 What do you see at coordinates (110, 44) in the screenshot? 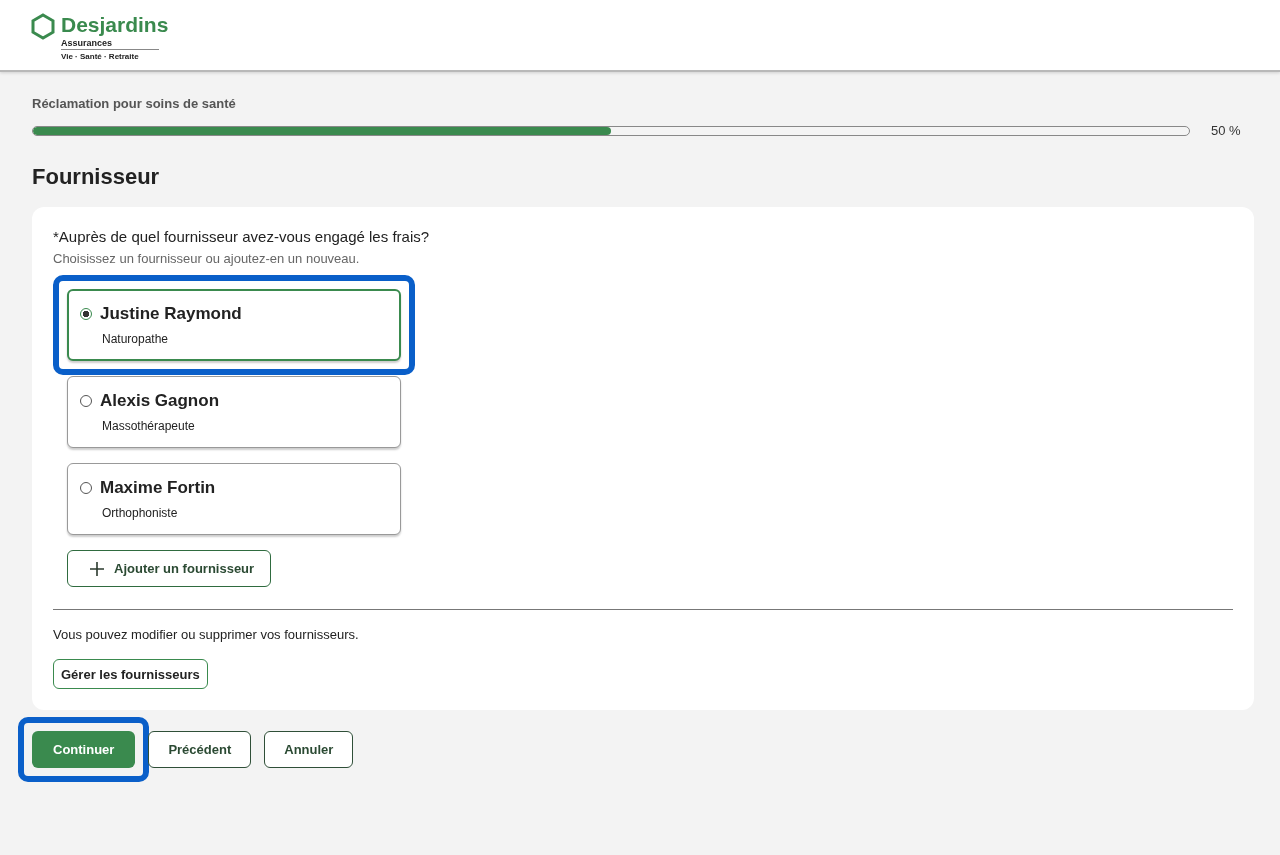
I see `logo-subtitle: Assurances` at bounding box center [110, 44].